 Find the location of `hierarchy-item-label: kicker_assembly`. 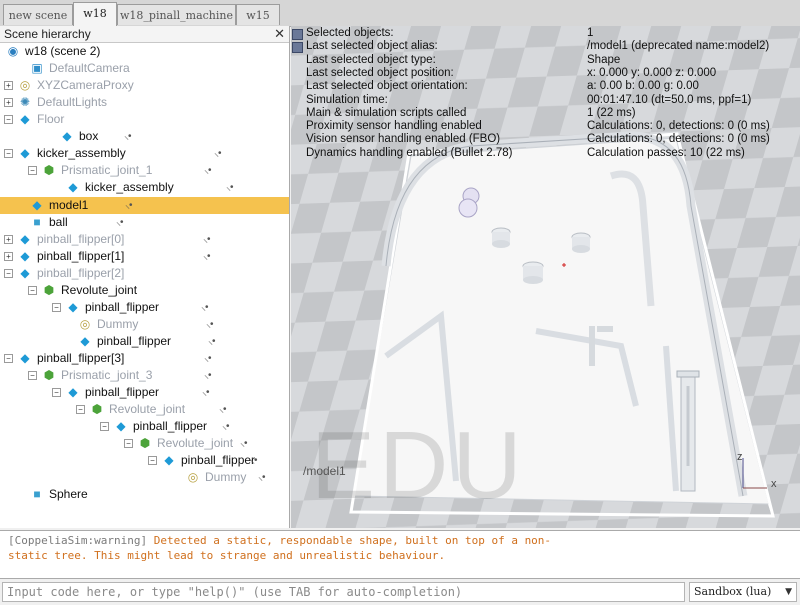

hierarchy-item-label: kicker_assembly is located at coordinates (81, 153).